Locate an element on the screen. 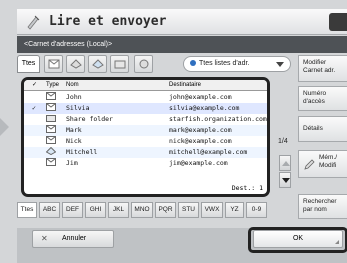 This screenshot has height=263, width=347. modify-address-book-button: Modifier Carnet adr. is located at coordinates (322, 68).